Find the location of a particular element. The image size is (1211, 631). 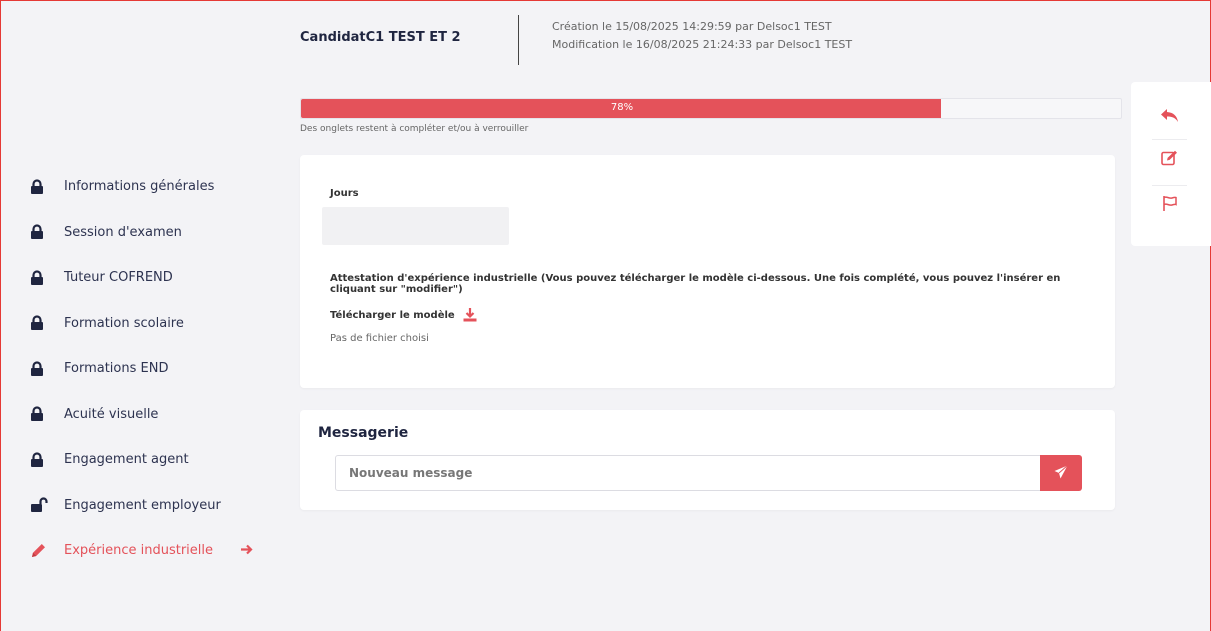

pencil-icon is located at coordinates (47, 550).